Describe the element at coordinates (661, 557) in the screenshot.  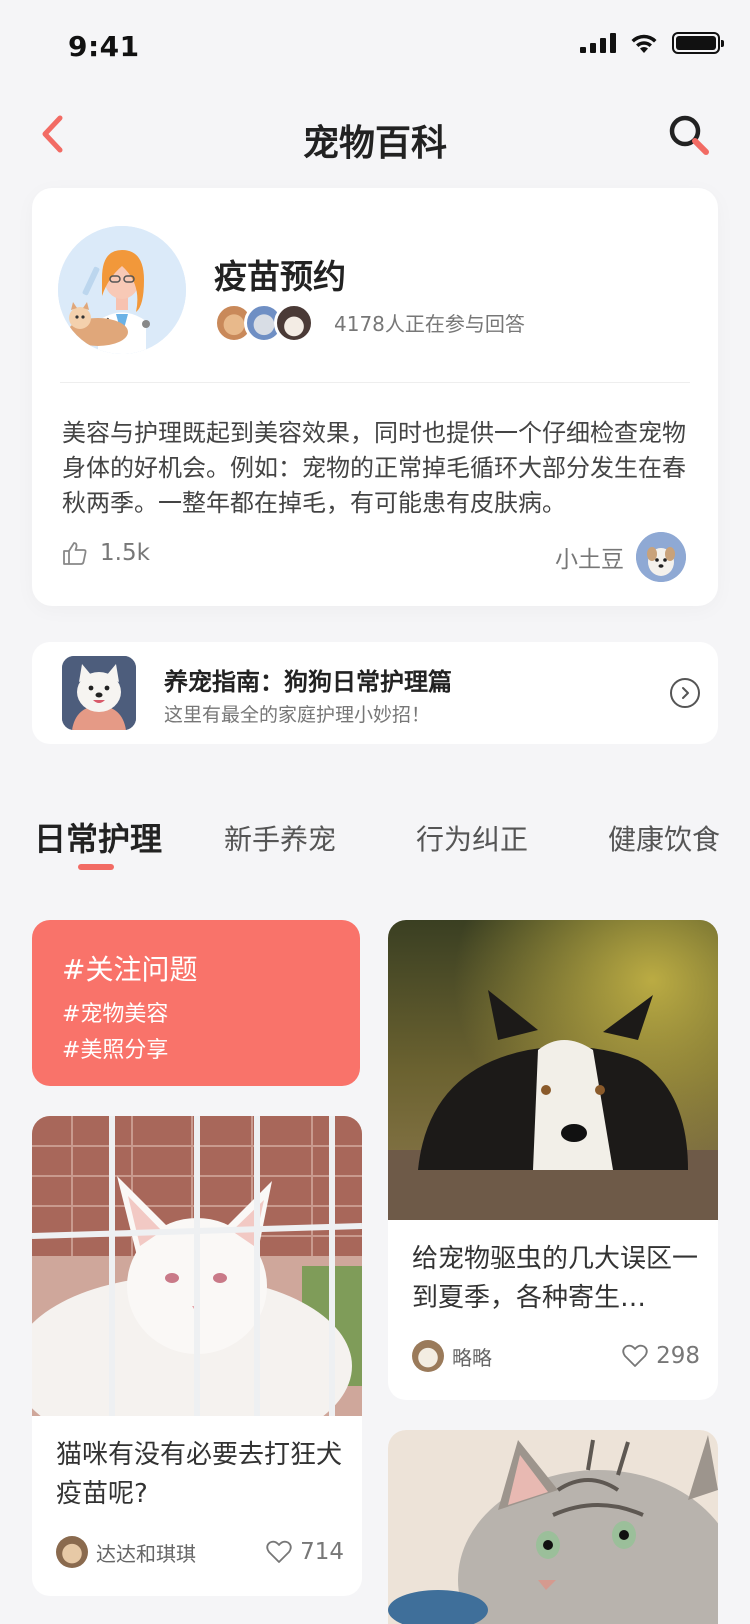
I see `author-avatar` at that location.